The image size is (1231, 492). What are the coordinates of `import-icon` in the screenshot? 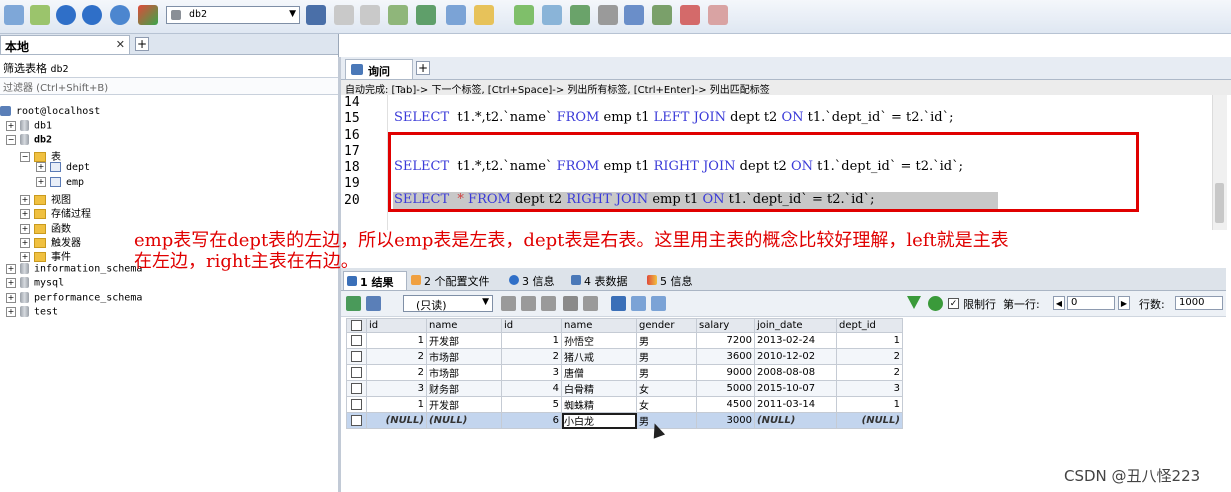 It's located at (398, 15).